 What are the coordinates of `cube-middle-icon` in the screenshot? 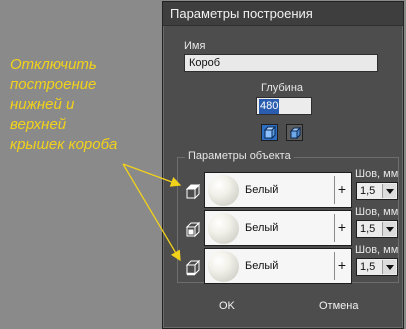 It's located at (193, 229).